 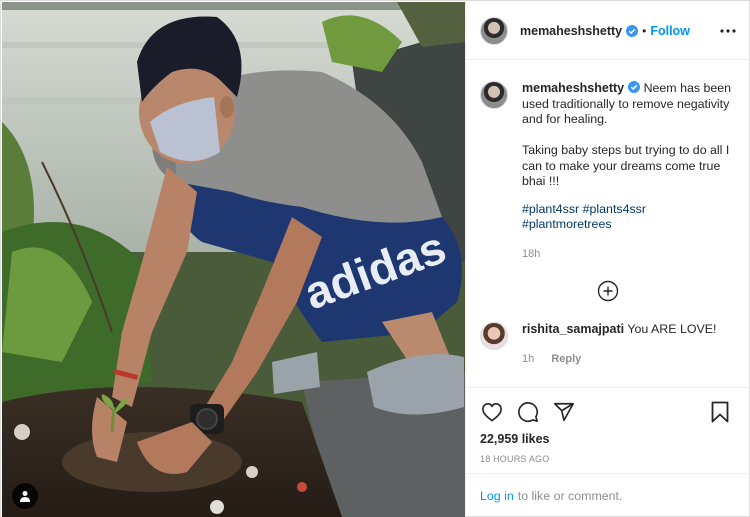 I want to click on login-prompt: Log in to like or comment., so click(x=608, y=495).